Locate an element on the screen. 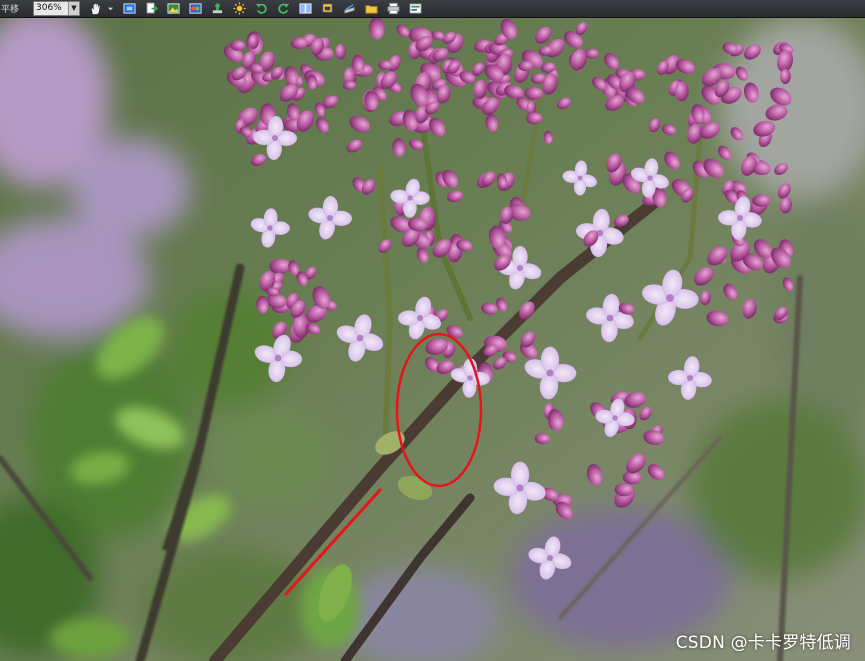 Image resolution: width=865 pixels, height=661 pixels. color-adjust-icon is located at coordinates (195, 9).